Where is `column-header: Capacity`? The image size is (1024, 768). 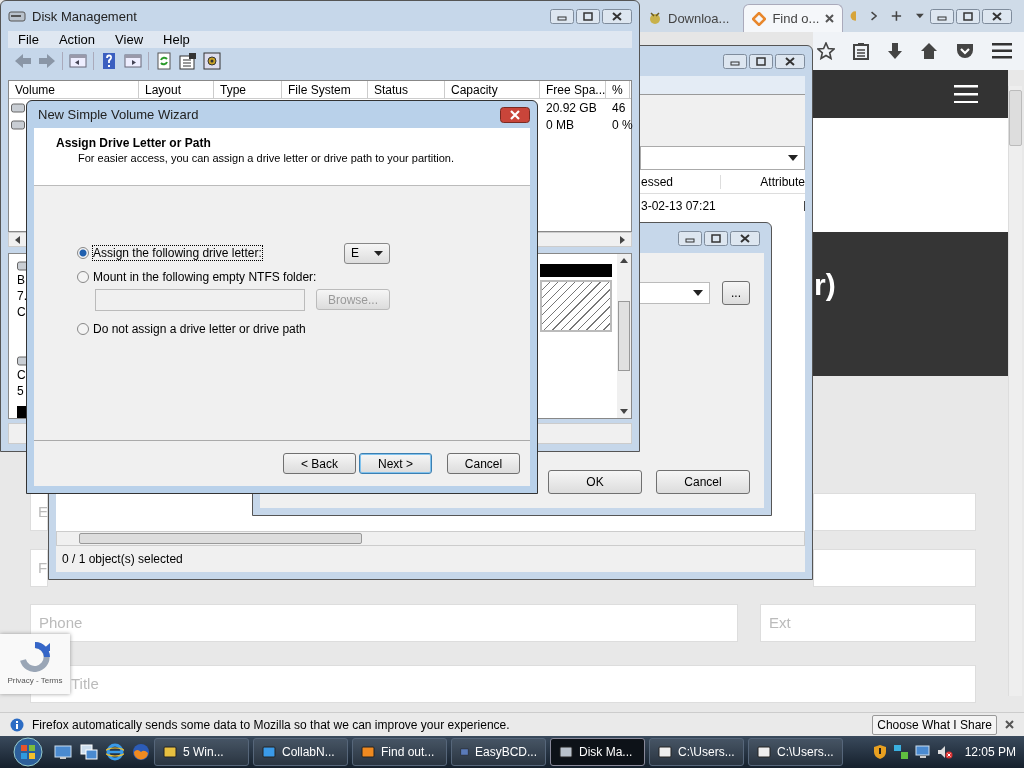
column-header: Capacity is located at coordinates (492, 90).